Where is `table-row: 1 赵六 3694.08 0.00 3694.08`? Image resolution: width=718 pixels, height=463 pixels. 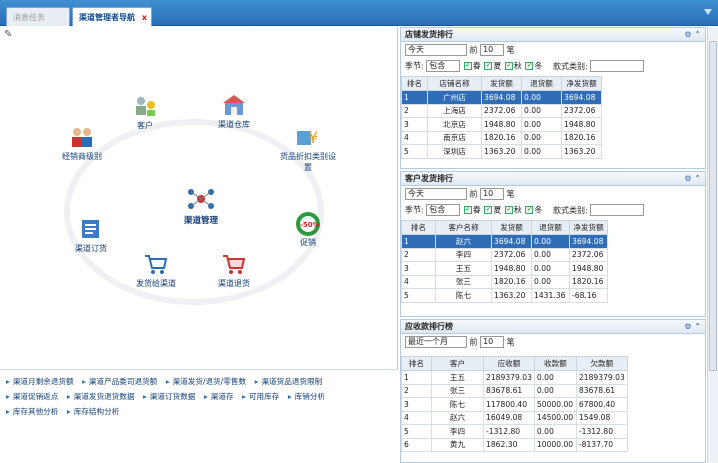
table-row: 1 赵六 3694.08 0.00 3694.08 is located at coordinates (551, 241).